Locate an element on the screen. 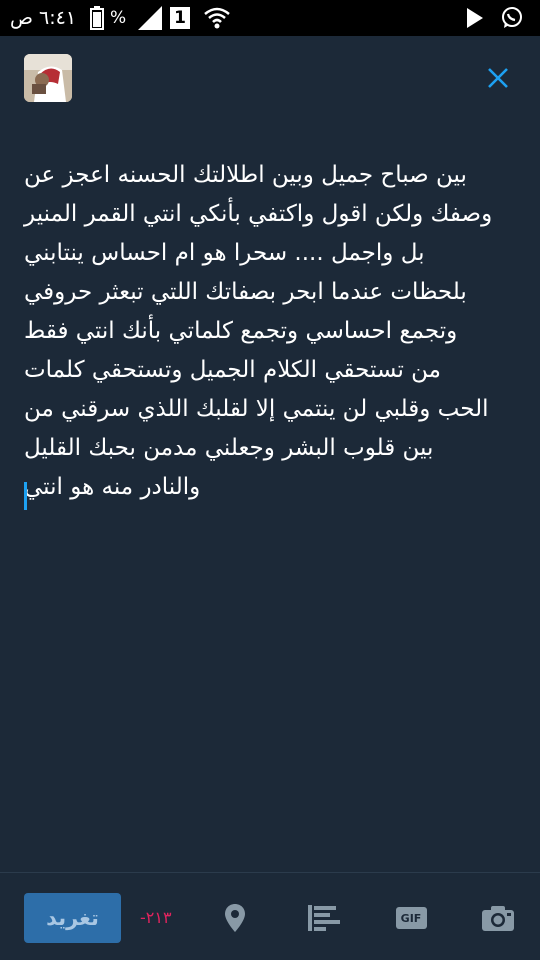 This screenshot has height=960, width=540. play-store-icon is located at coordinates (475, 18).